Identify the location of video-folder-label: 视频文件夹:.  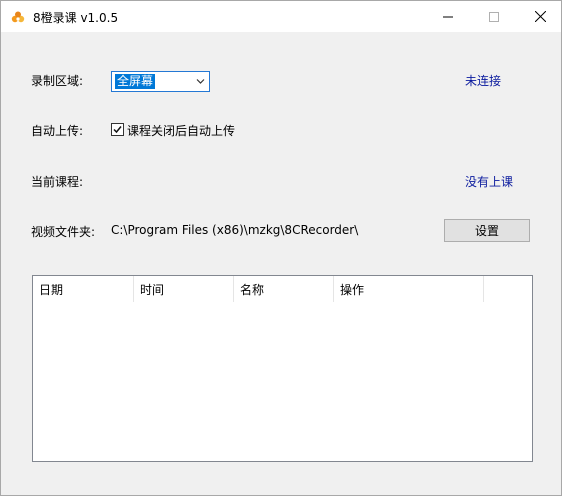
(63, 232).